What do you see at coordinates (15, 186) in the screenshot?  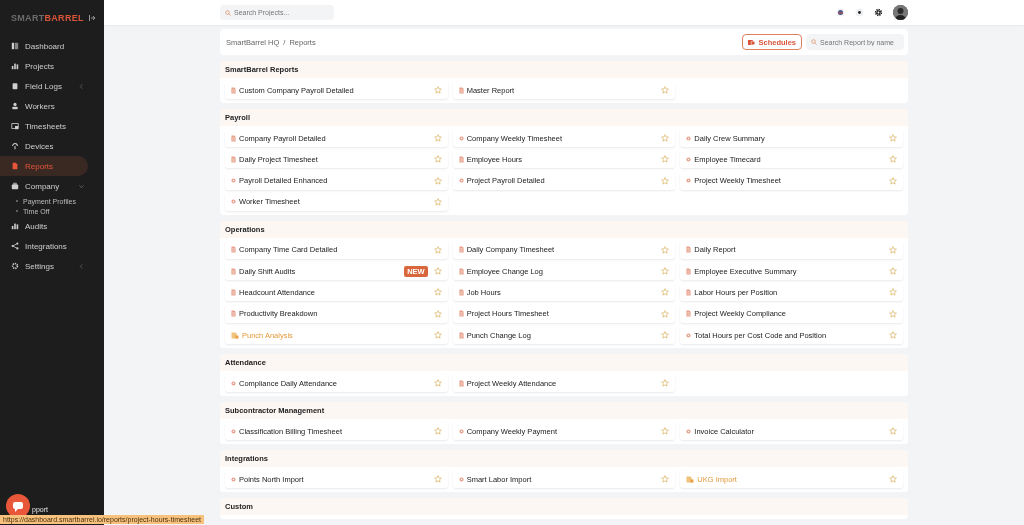 I see `briefcase-icon` at bounding box center [15, 186].